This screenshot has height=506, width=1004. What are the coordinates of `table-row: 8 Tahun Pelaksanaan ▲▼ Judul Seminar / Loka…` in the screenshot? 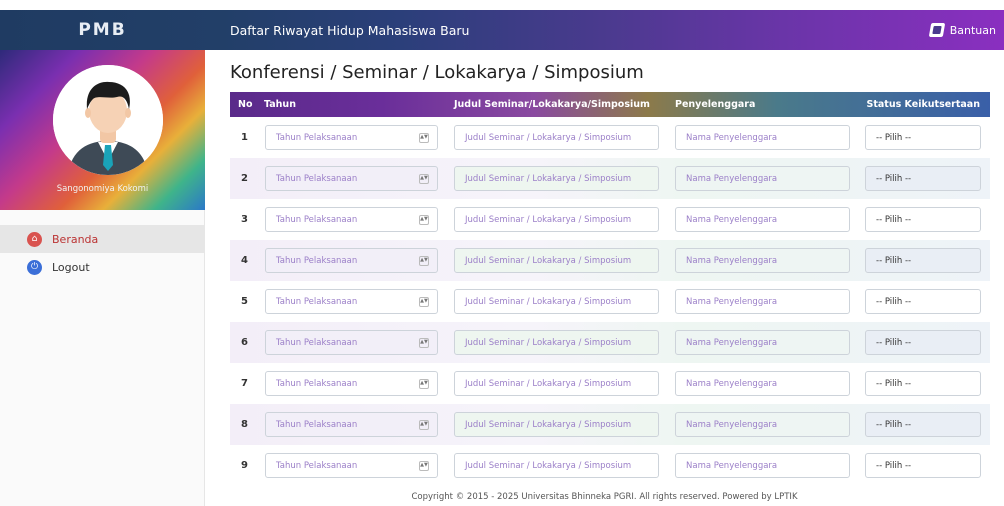 It's located at (610, 424).